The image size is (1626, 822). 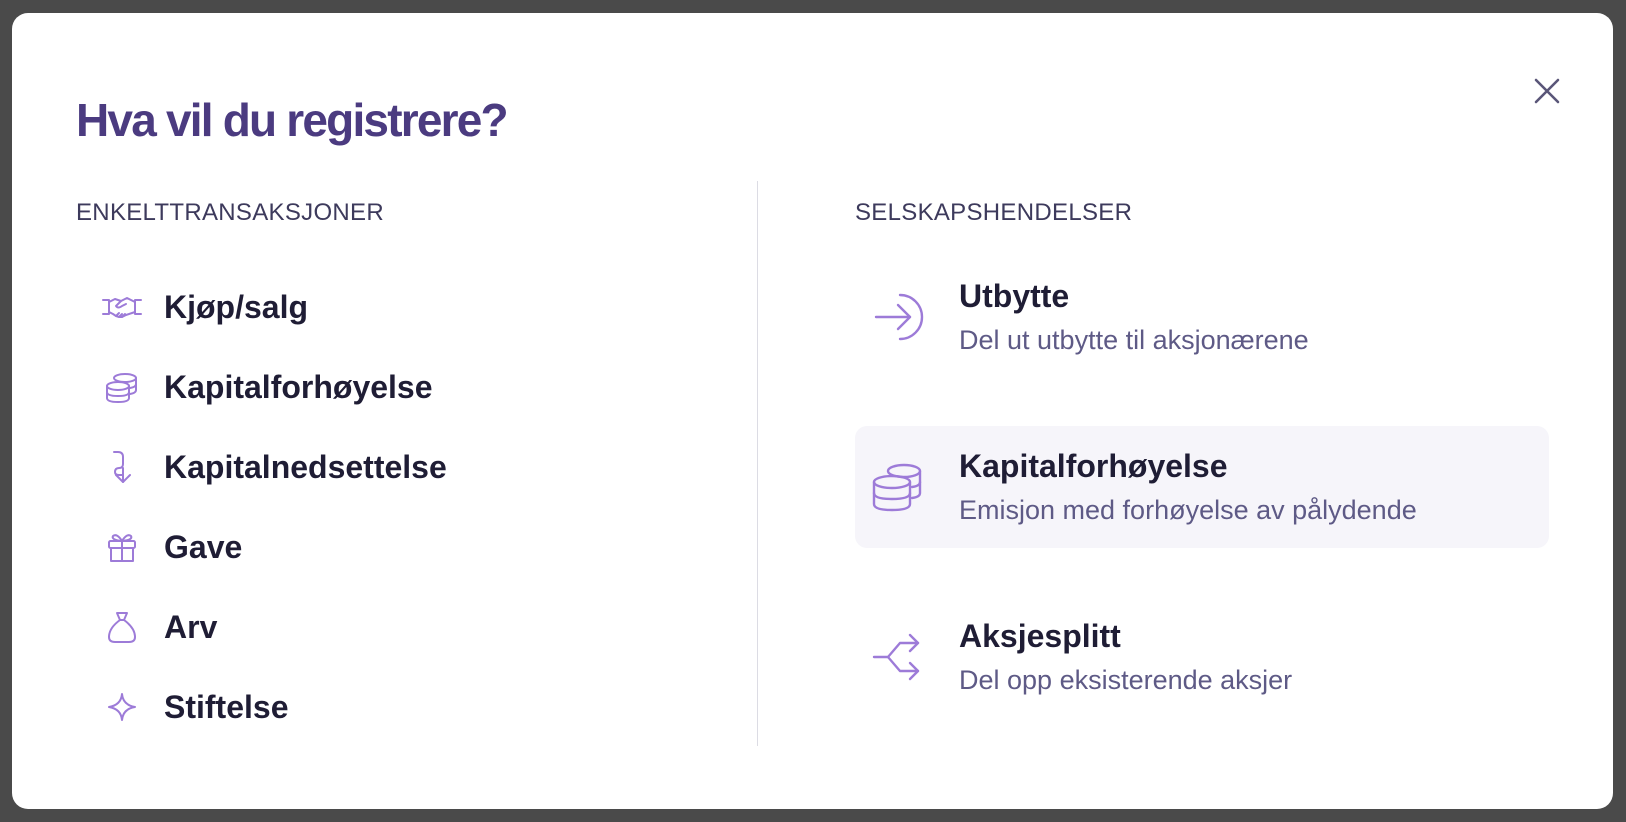 What do you see at coordinates (122, 307) in the screenshot?
I see `handshake-icon` at bounding box center [122, 307].